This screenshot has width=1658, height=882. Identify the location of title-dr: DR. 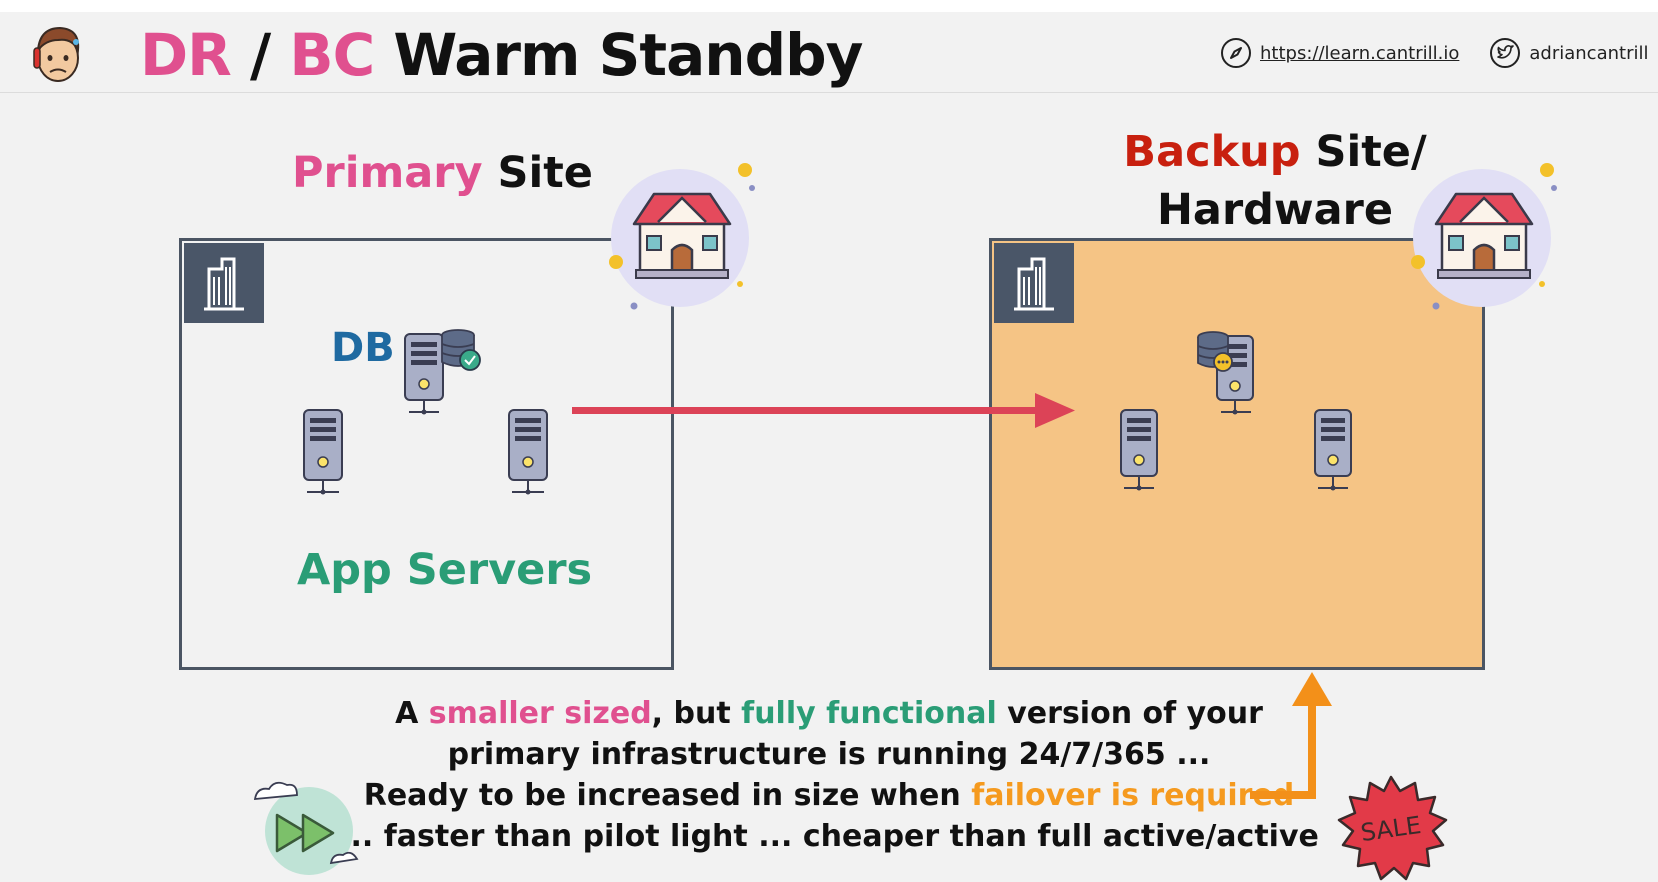
(186, 55).